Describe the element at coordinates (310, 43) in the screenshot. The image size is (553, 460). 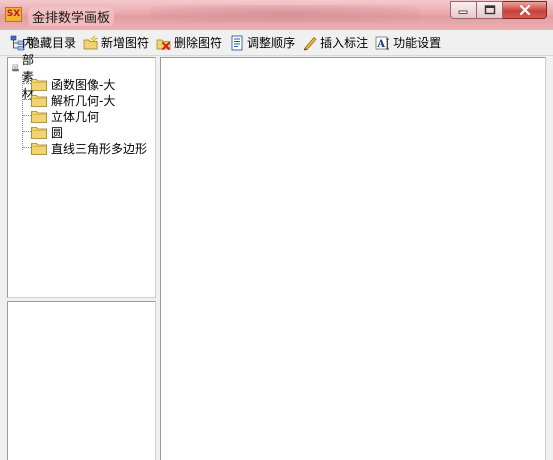
I see `pencil-icon` at that location.